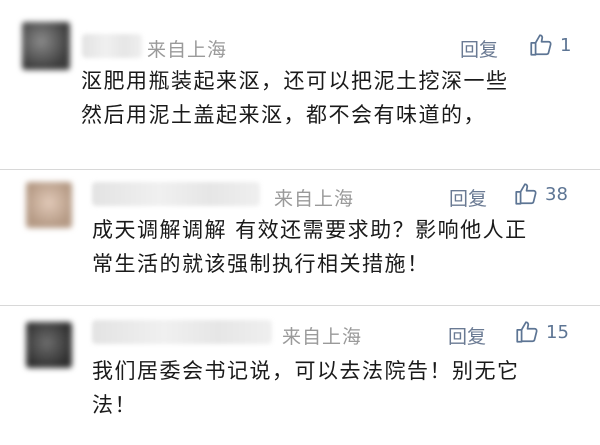 The image size is (600, 445). I want to click on comment-text-line: 然后用泥土盖起来沤，都不会有味道的，, so click(283, 115).